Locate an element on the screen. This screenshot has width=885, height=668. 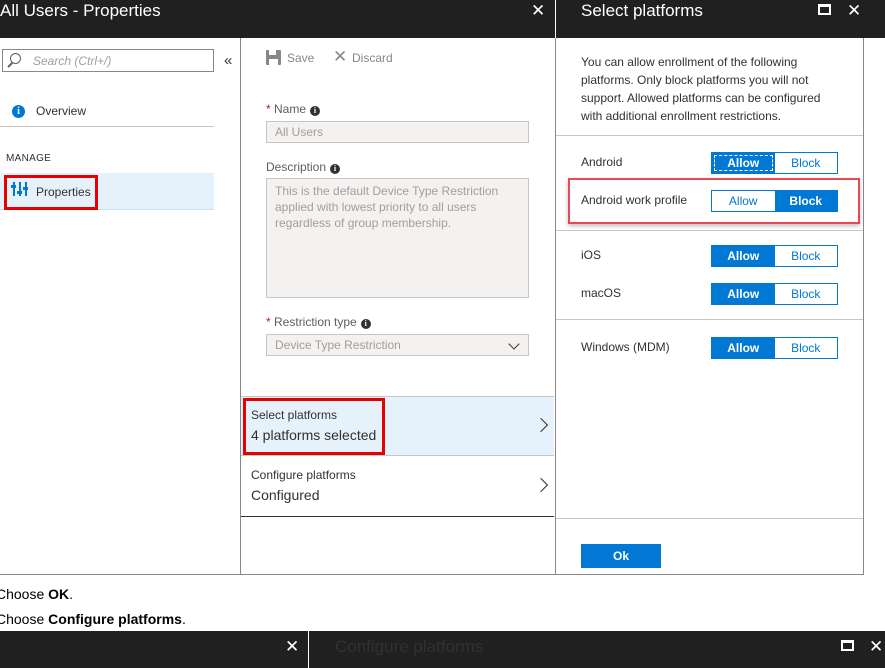
discard-icon: ✕ is located at coordinates (340, 56).